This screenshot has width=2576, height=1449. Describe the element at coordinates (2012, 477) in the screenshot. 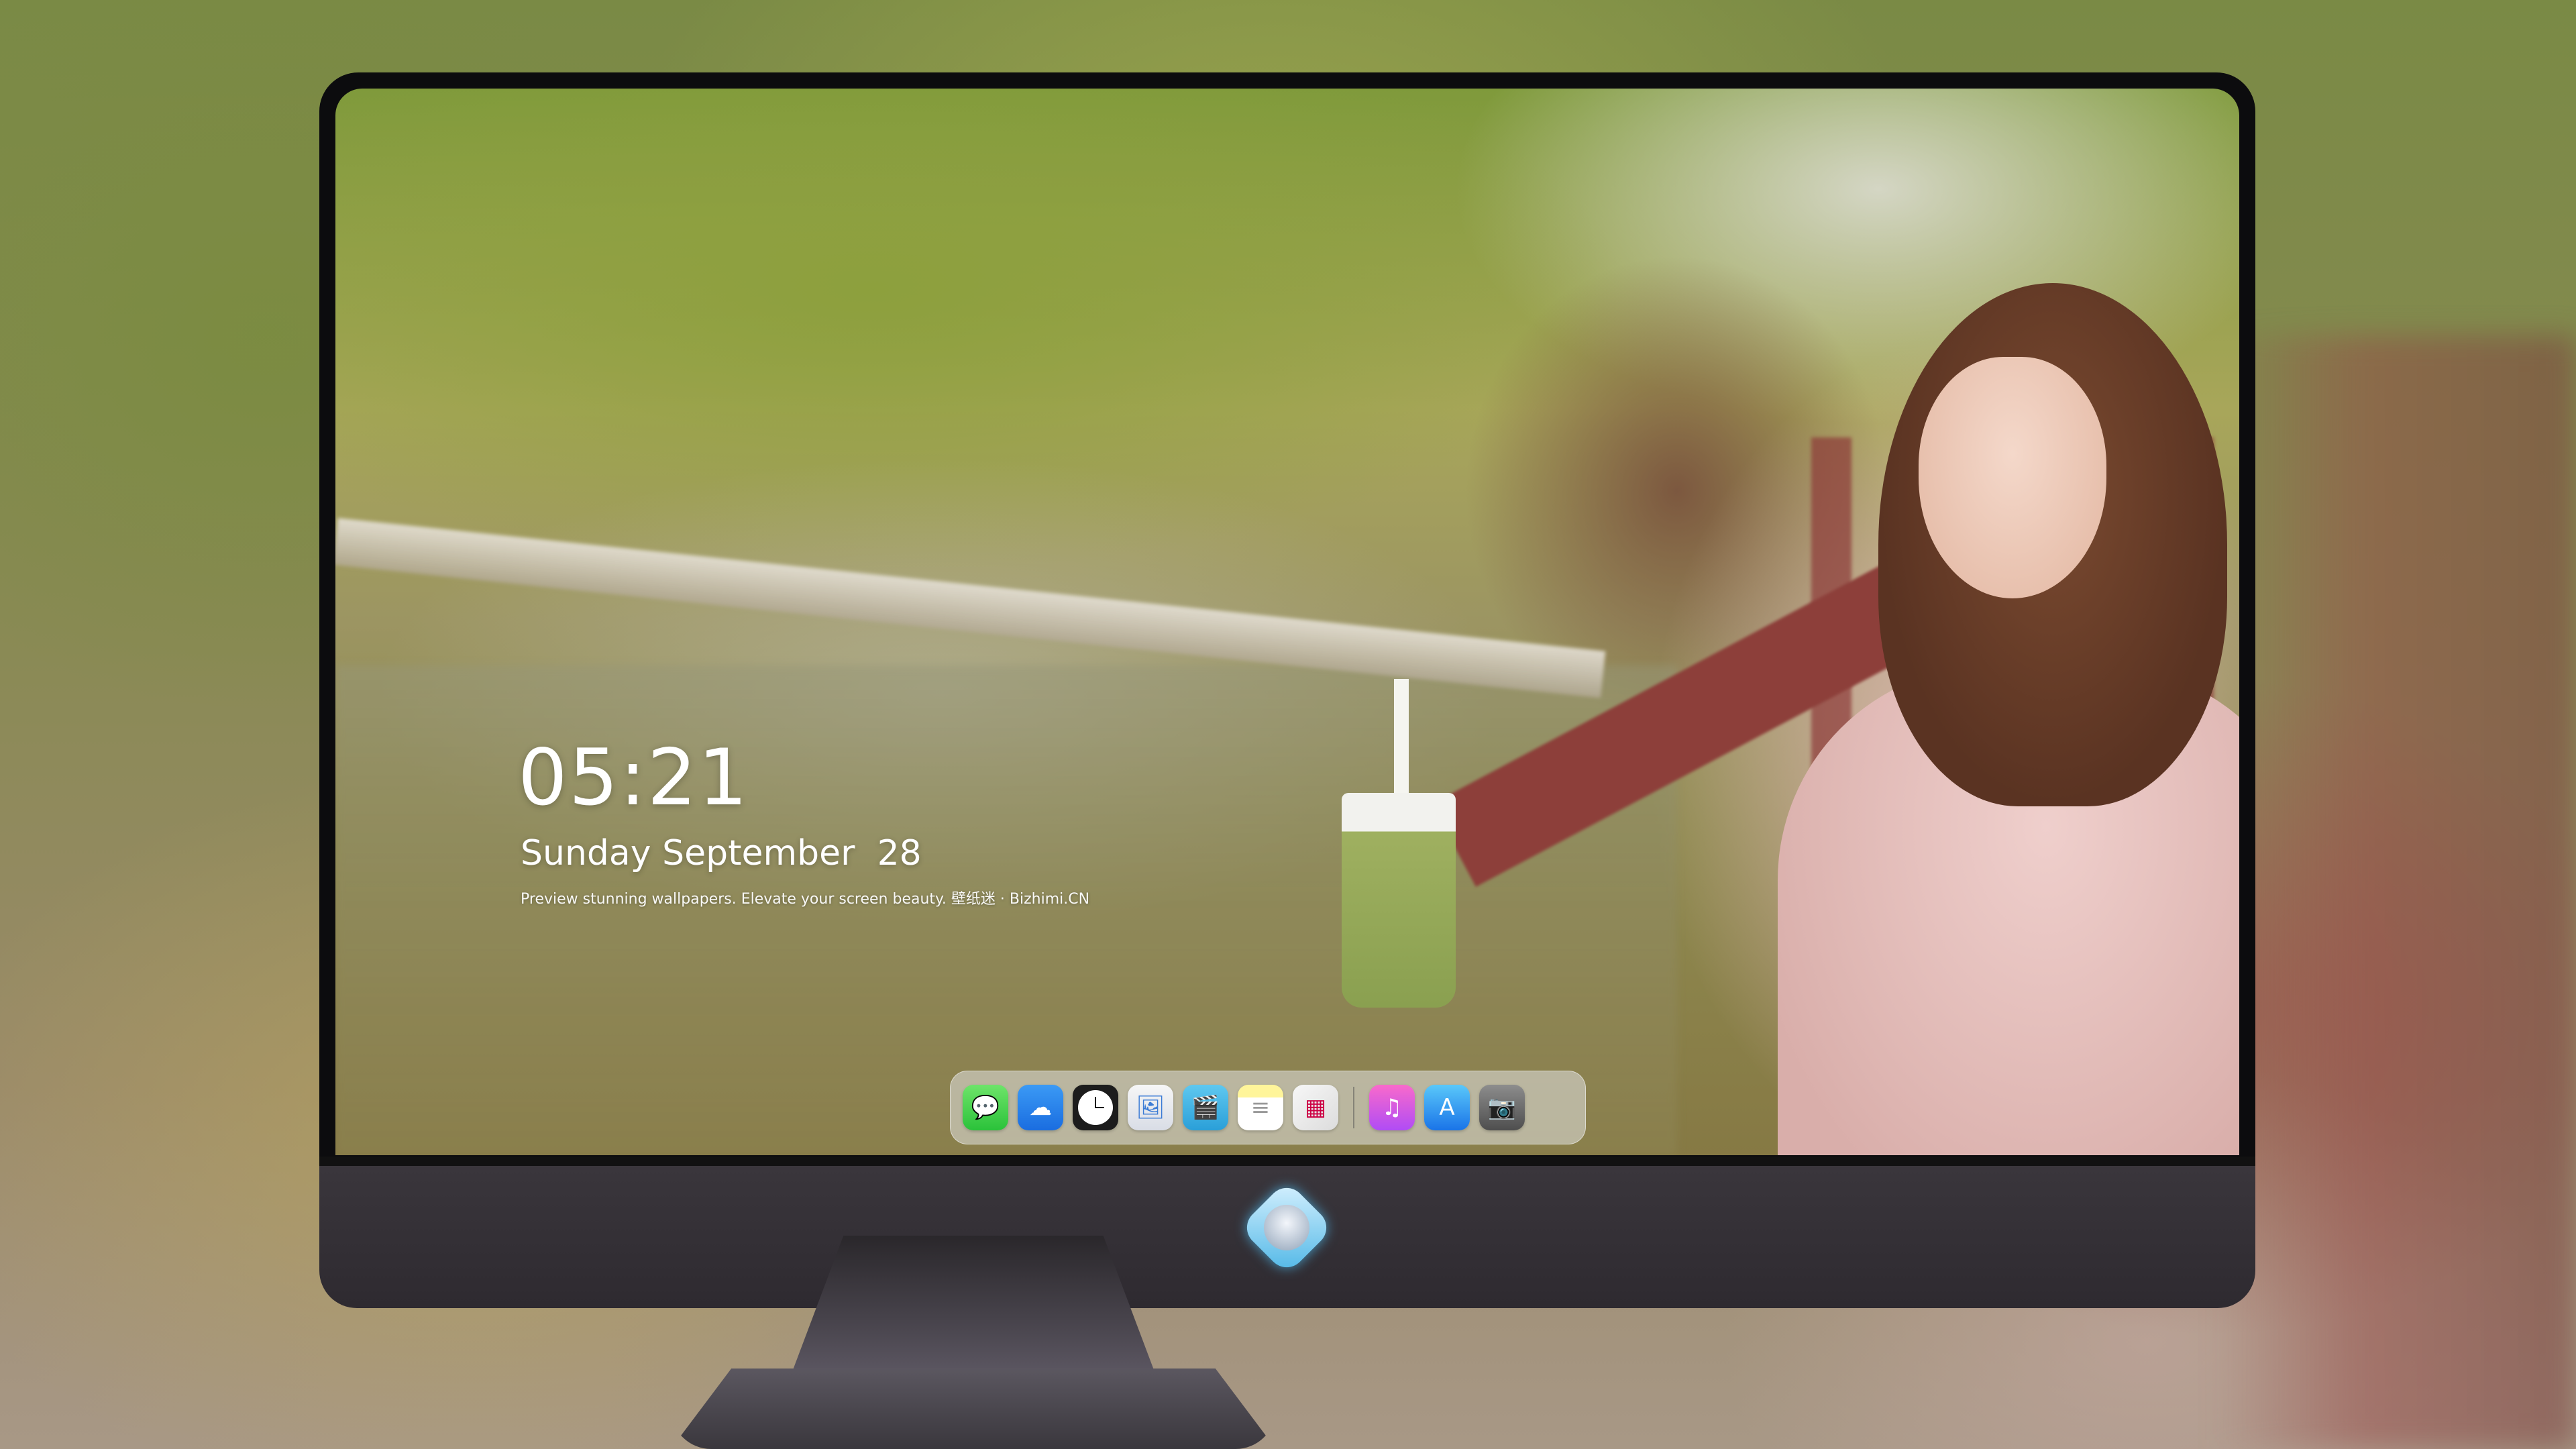

I see `wallpaper-person-face` at that location.